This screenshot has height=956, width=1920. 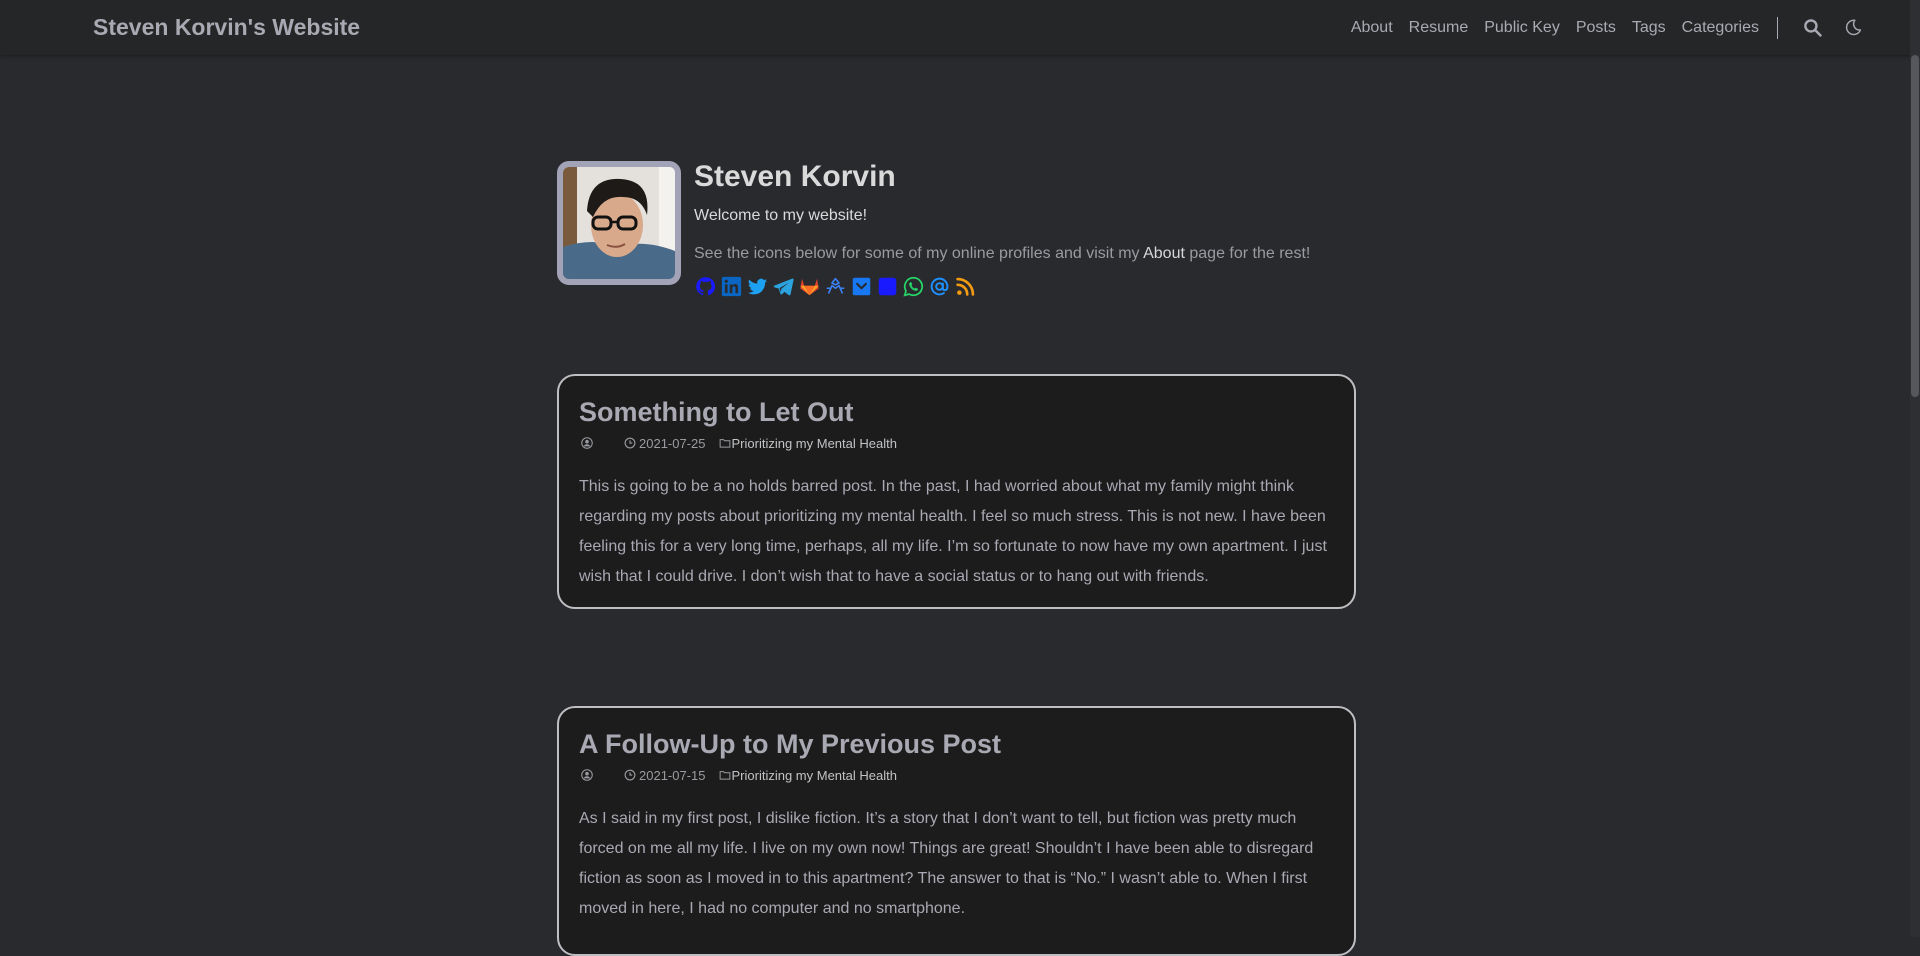 I want to click on post-title-link: A Follow-Up to My Previous Post, so click(x=956, y=744).